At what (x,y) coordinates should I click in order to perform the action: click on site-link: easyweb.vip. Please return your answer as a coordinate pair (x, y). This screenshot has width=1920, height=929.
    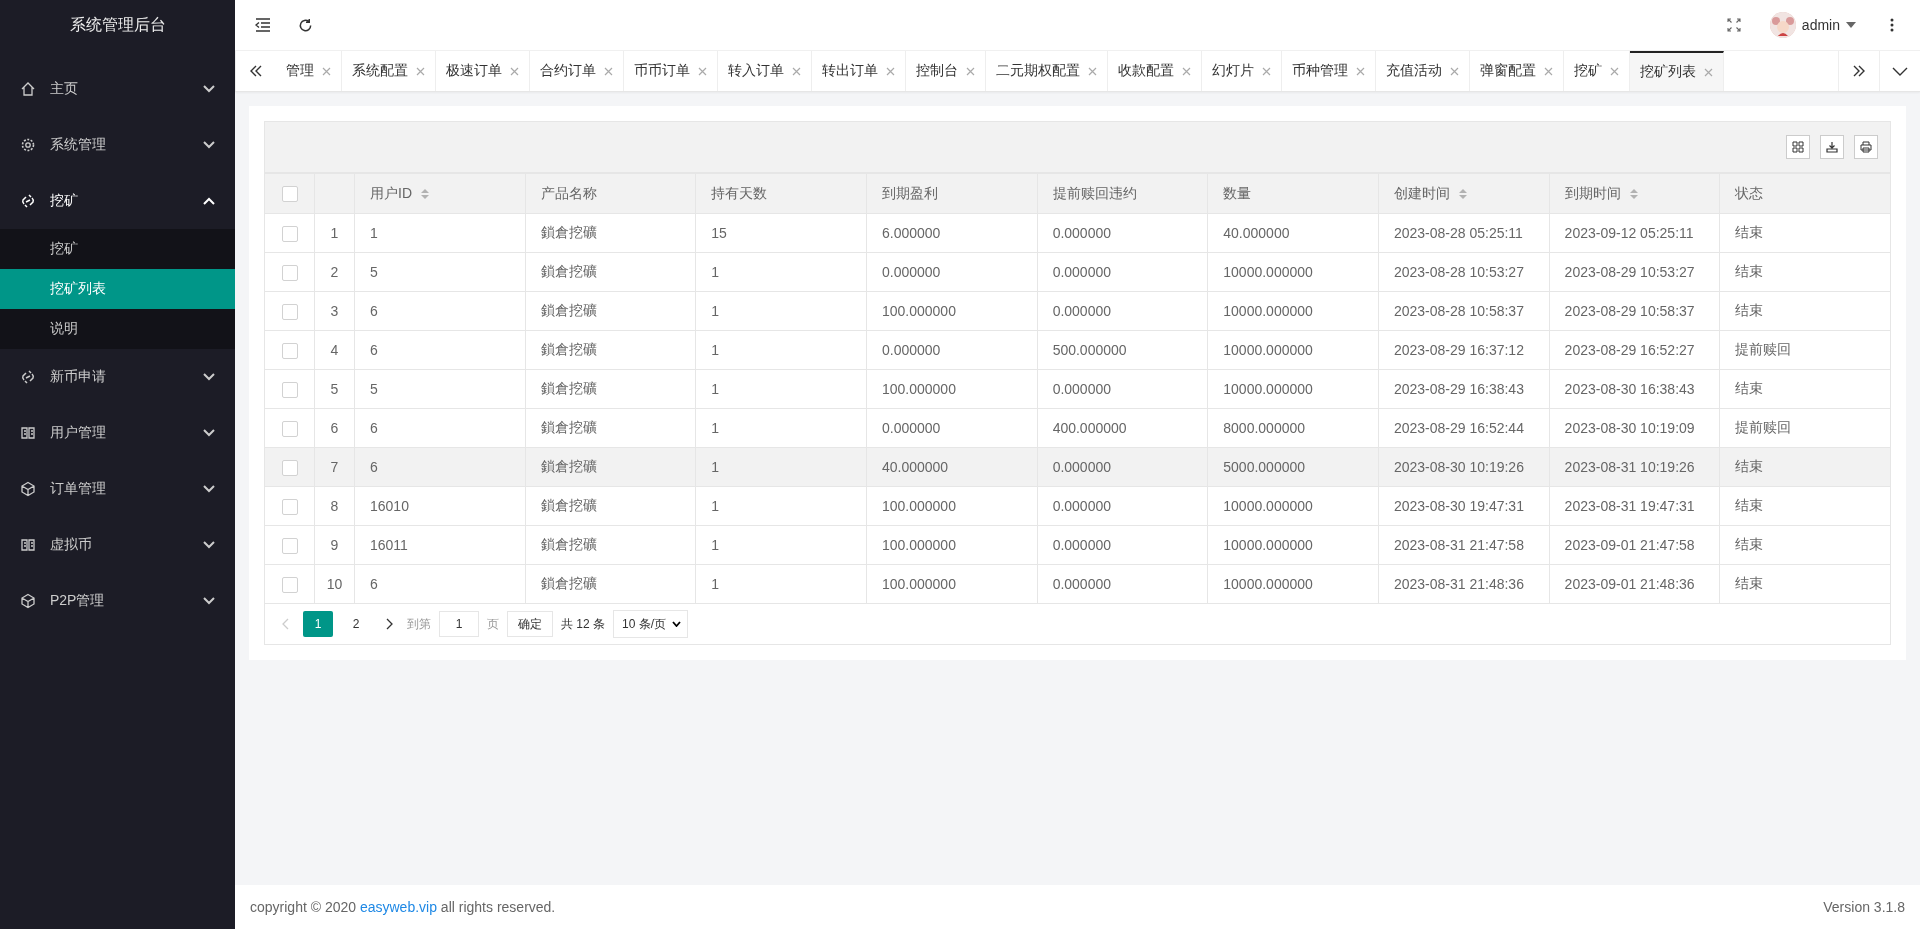
    Looking at the image, I should click on (398, 907).